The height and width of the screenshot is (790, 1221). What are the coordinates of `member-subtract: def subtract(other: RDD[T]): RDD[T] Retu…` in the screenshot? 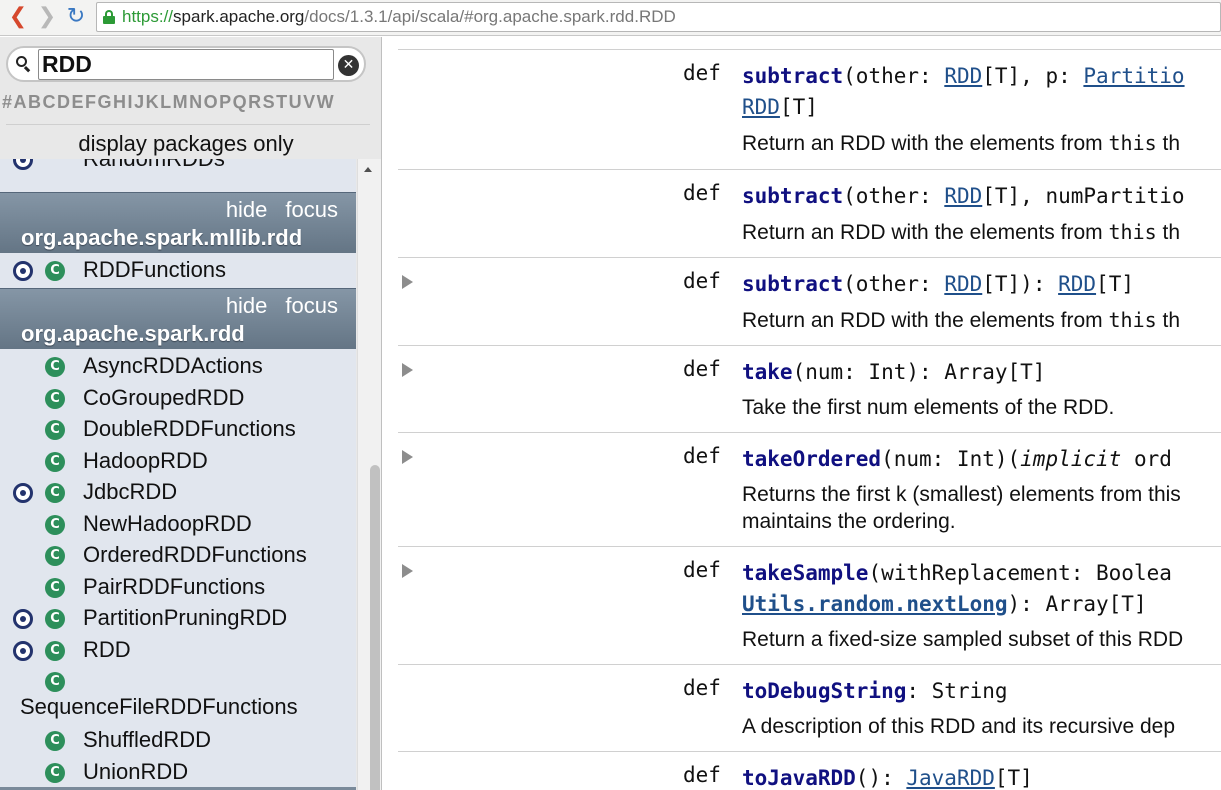 It's located at (809, 301).